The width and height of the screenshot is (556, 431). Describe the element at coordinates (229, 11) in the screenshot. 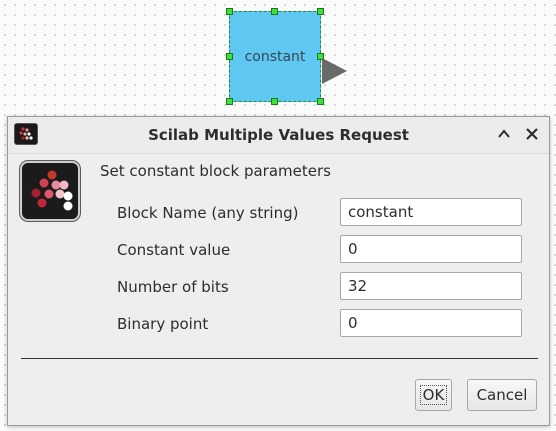

I see `resize-handle-top-left` at that location.